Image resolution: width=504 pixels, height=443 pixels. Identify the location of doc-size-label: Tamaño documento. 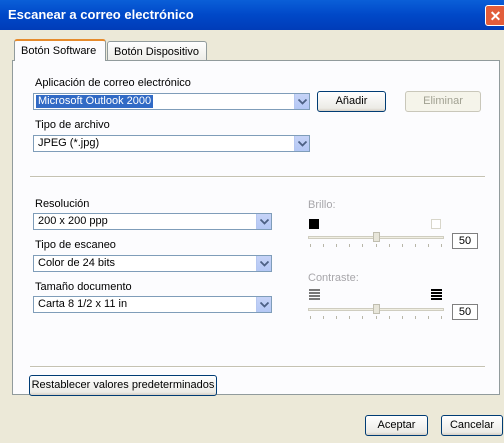
(83, 287).